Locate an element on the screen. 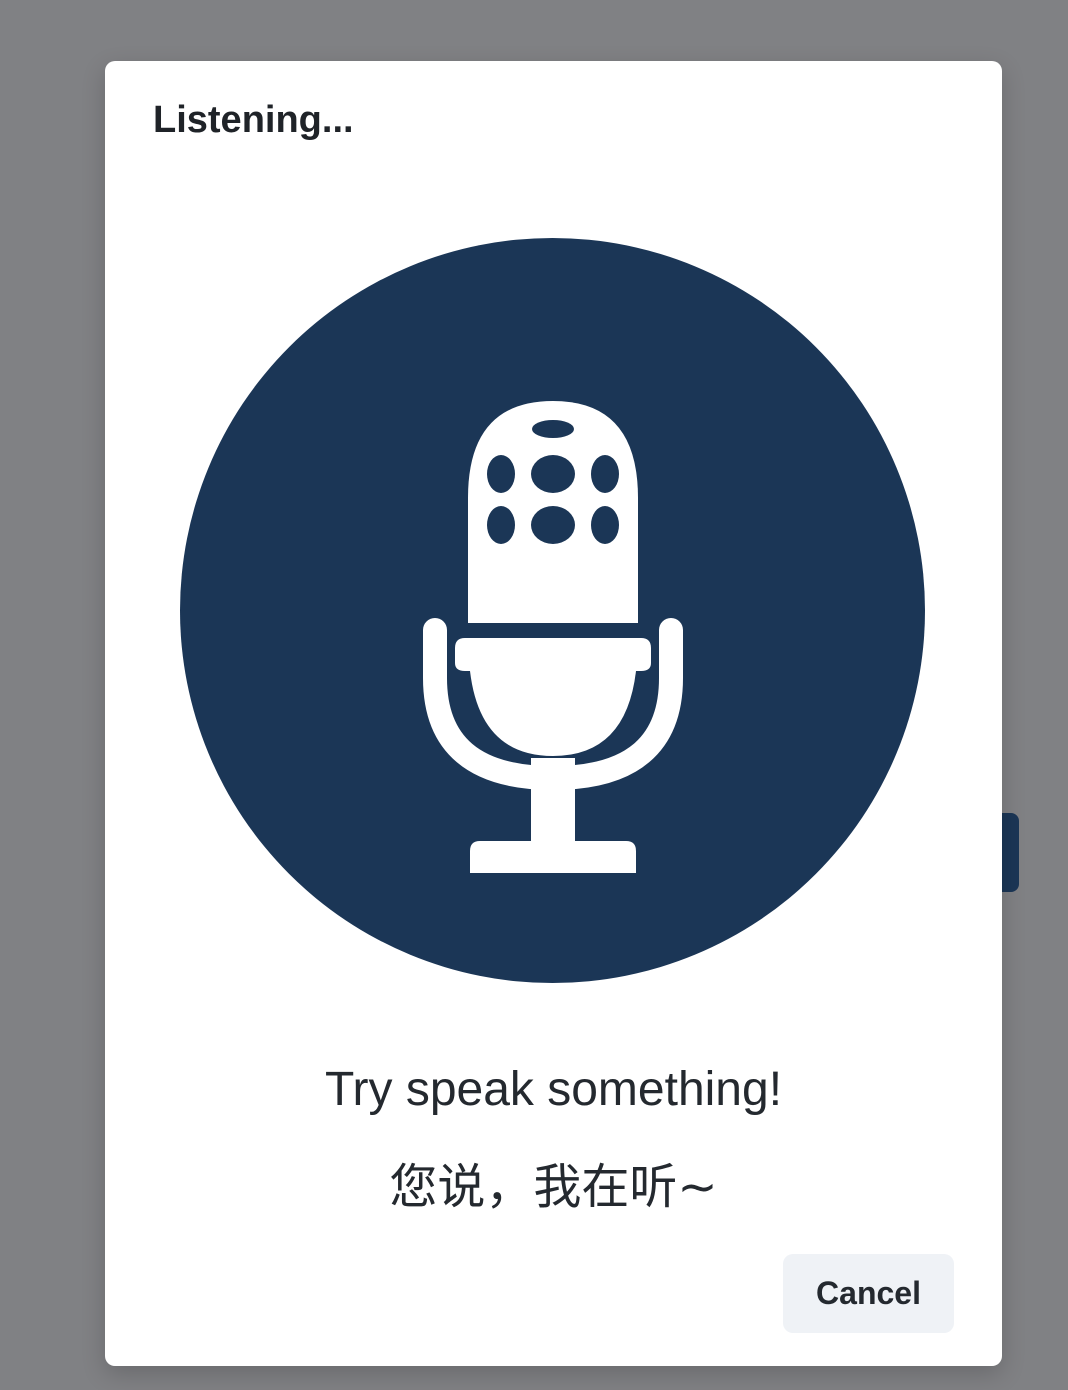 The width and height of the screenshot is (1068, 1390). cancel-button: Cancel is located at coordinates (868, 1293).